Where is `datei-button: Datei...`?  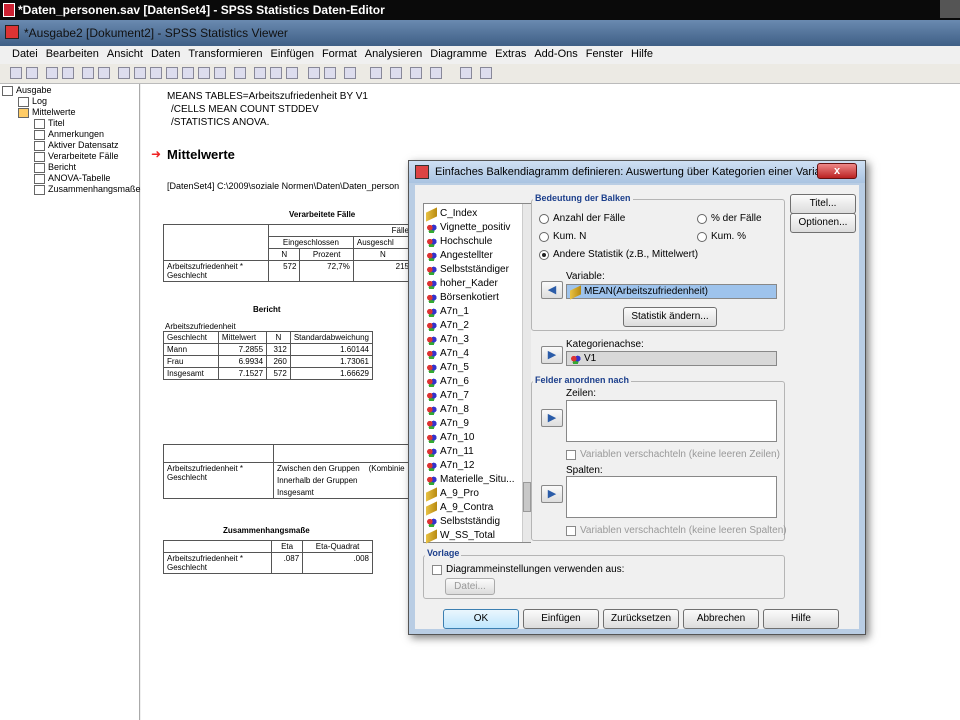
datei-button: Datei... is located at coordinates (470, 586).